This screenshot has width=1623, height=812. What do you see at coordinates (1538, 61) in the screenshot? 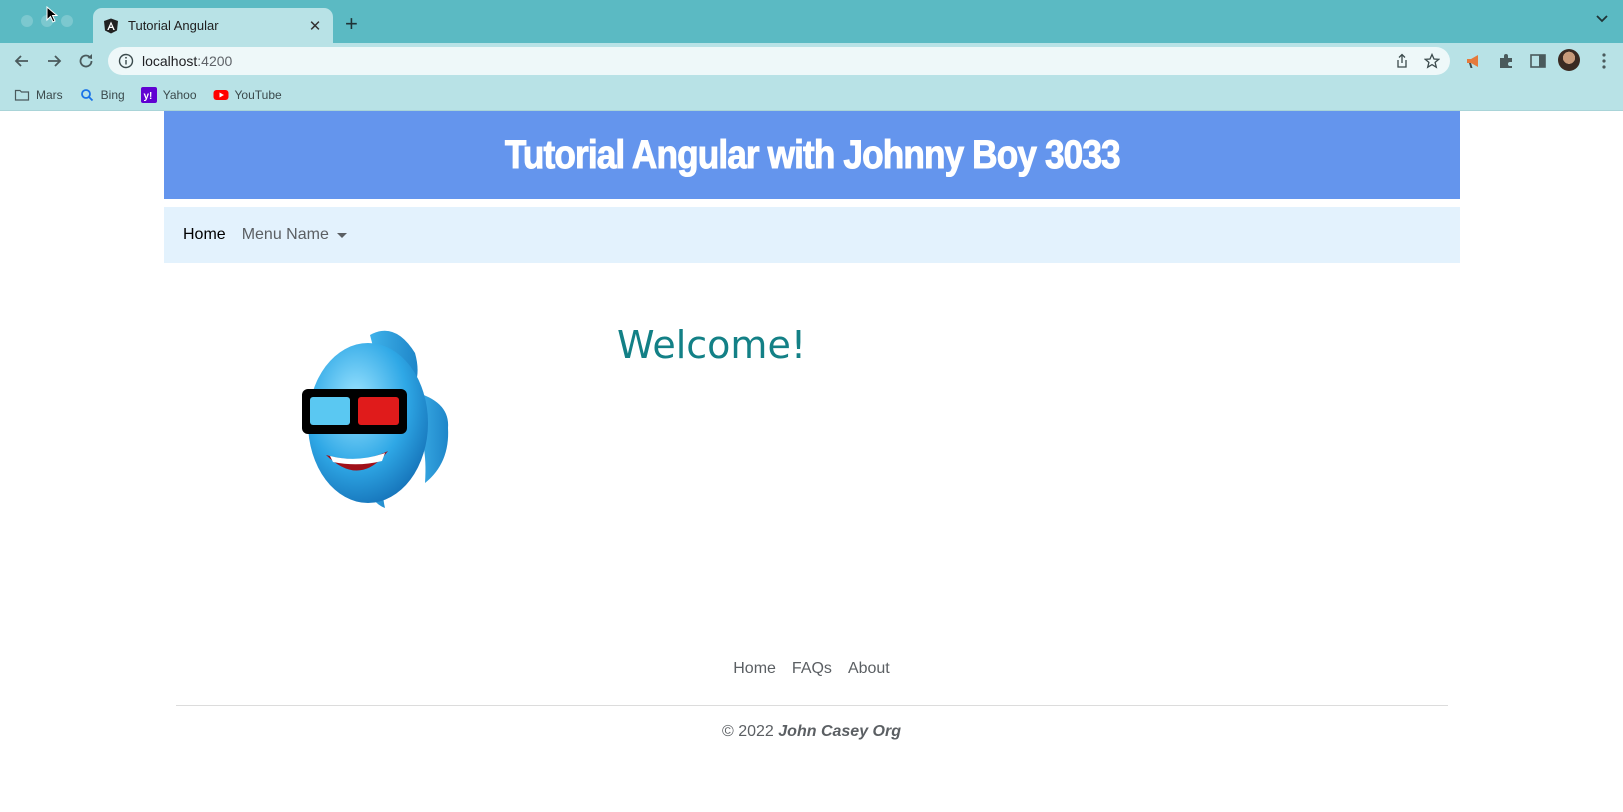
I see `side-panel-icon` at bounding box center [1538, 61].